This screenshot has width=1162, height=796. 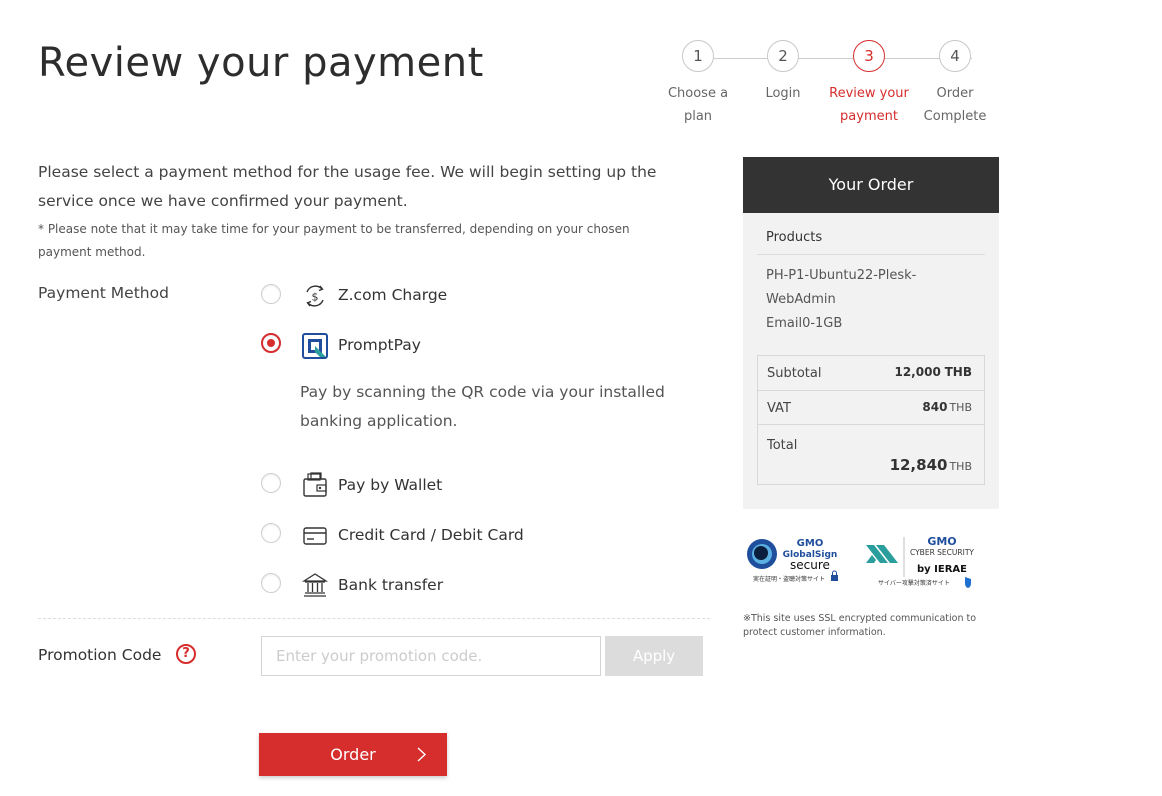 I want to click on cybersecurity-line3: by IERAE, so click(x=942, y=569).